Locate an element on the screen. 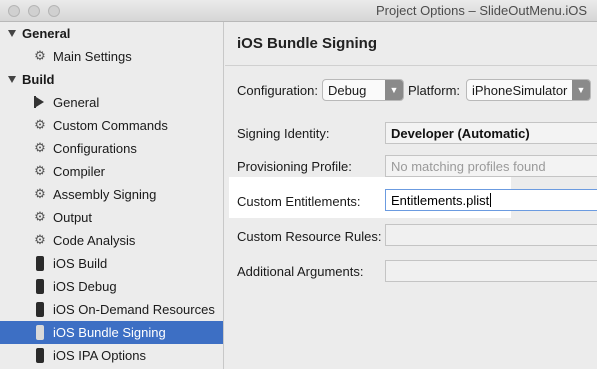 This screenshot has height=369, width=597. sidebar-item-label: Custom Commands is located at coordinates (110, 125).